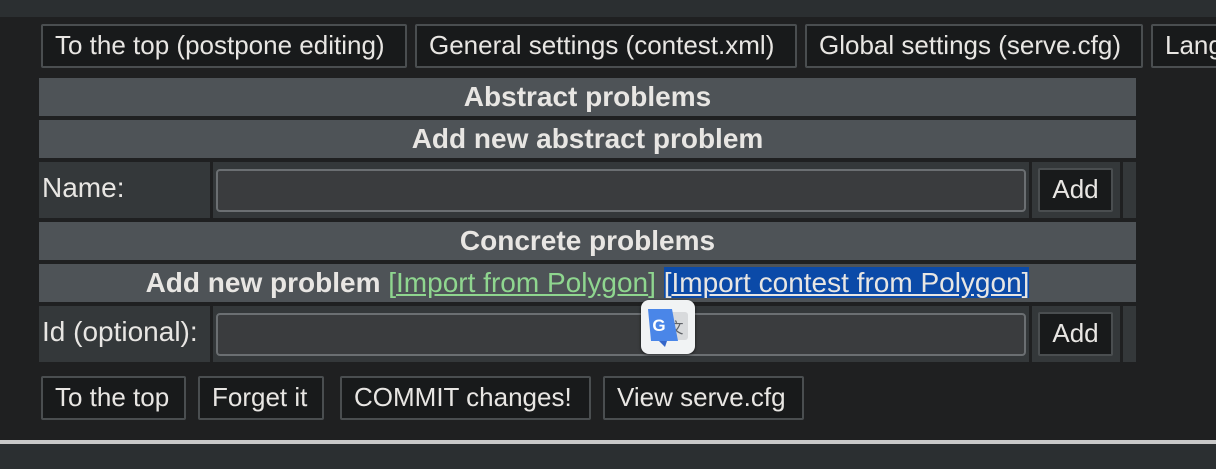 Image resolution: width=1216 pixels, height=469 pixels. Describe the element at coordinates (1075, 334) in the screenshot. I see `add-concrete-button: Add` at that location.